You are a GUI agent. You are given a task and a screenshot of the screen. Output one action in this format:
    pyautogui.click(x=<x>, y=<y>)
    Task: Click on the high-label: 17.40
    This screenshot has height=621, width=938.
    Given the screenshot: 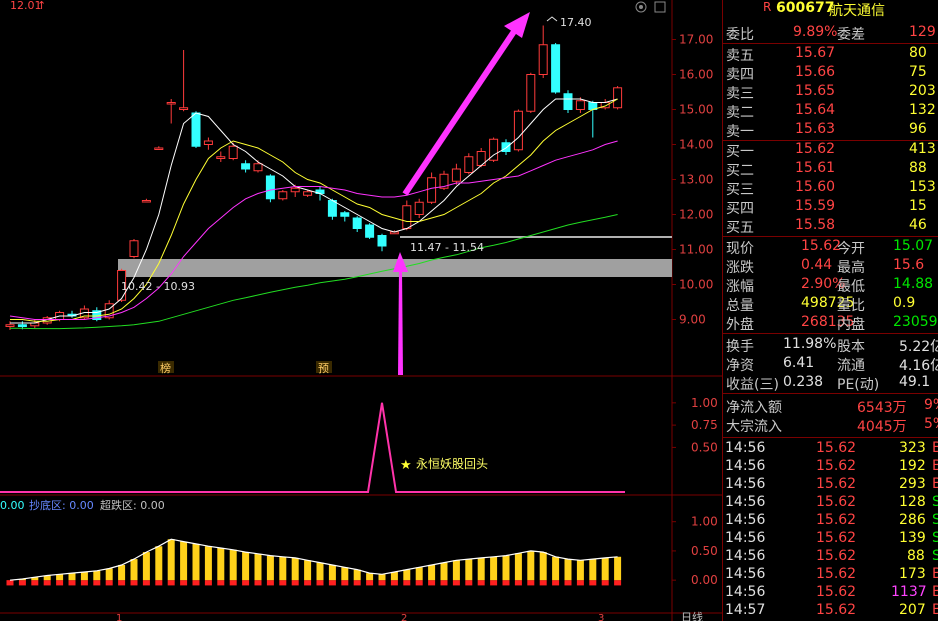 What is the action you would take?
    pyautogui.click(x=576, y=22)
    